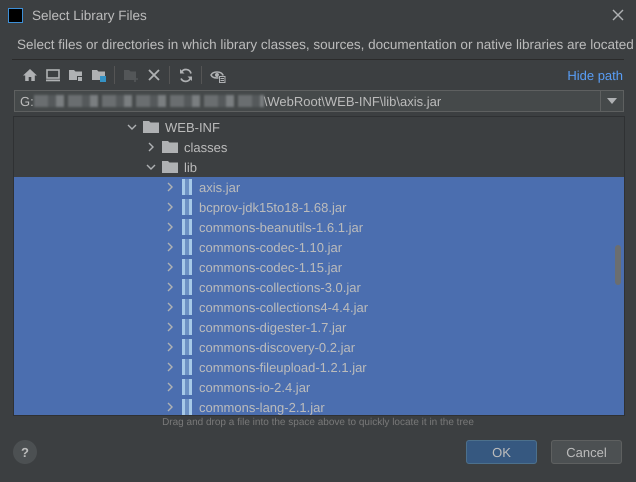  What do you see at coordinates (270, 247) in the screenshot?
I see `file-name: commons-codec-1.10.jar` at bounding box center [270, 247].